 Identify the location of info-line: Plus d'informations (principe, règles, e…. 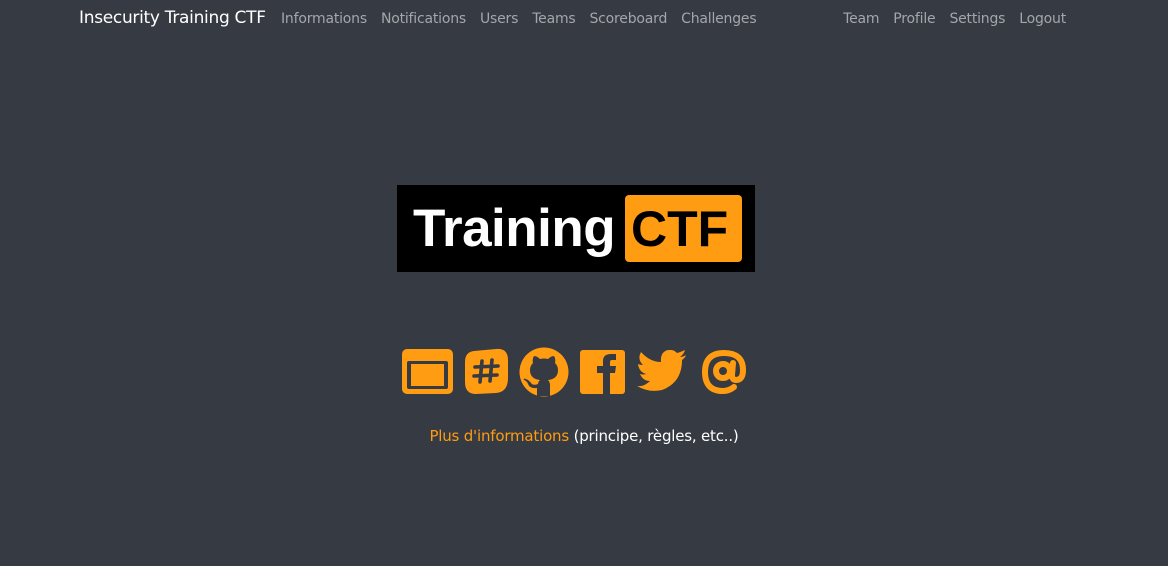
(584, 436).